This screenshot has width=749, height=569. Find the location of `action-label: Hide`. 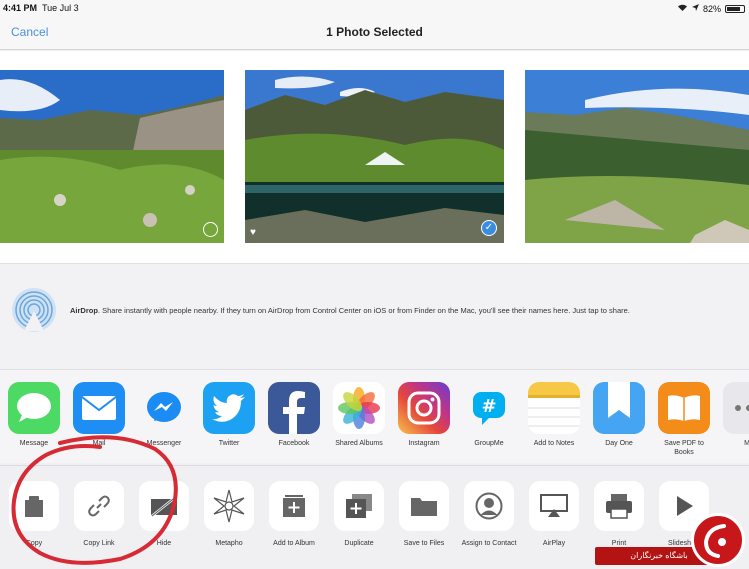

action-label: Hide is located at coordinates (164, 543).